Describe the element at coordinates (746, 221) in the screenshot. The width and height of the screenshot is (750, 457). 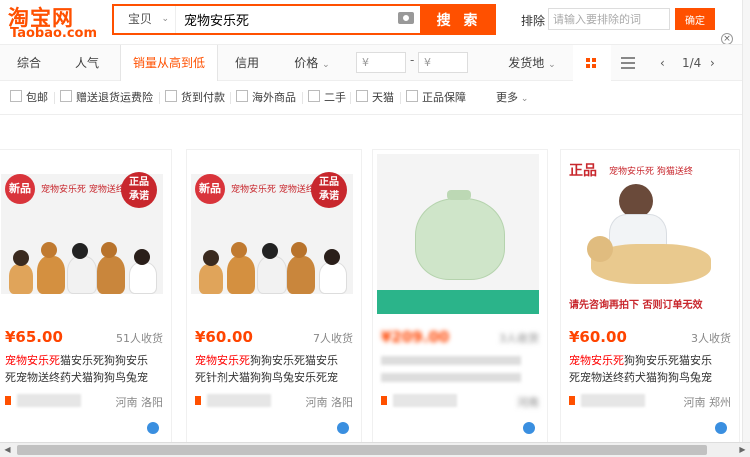
I see `right-sidebar-edge` at that location.